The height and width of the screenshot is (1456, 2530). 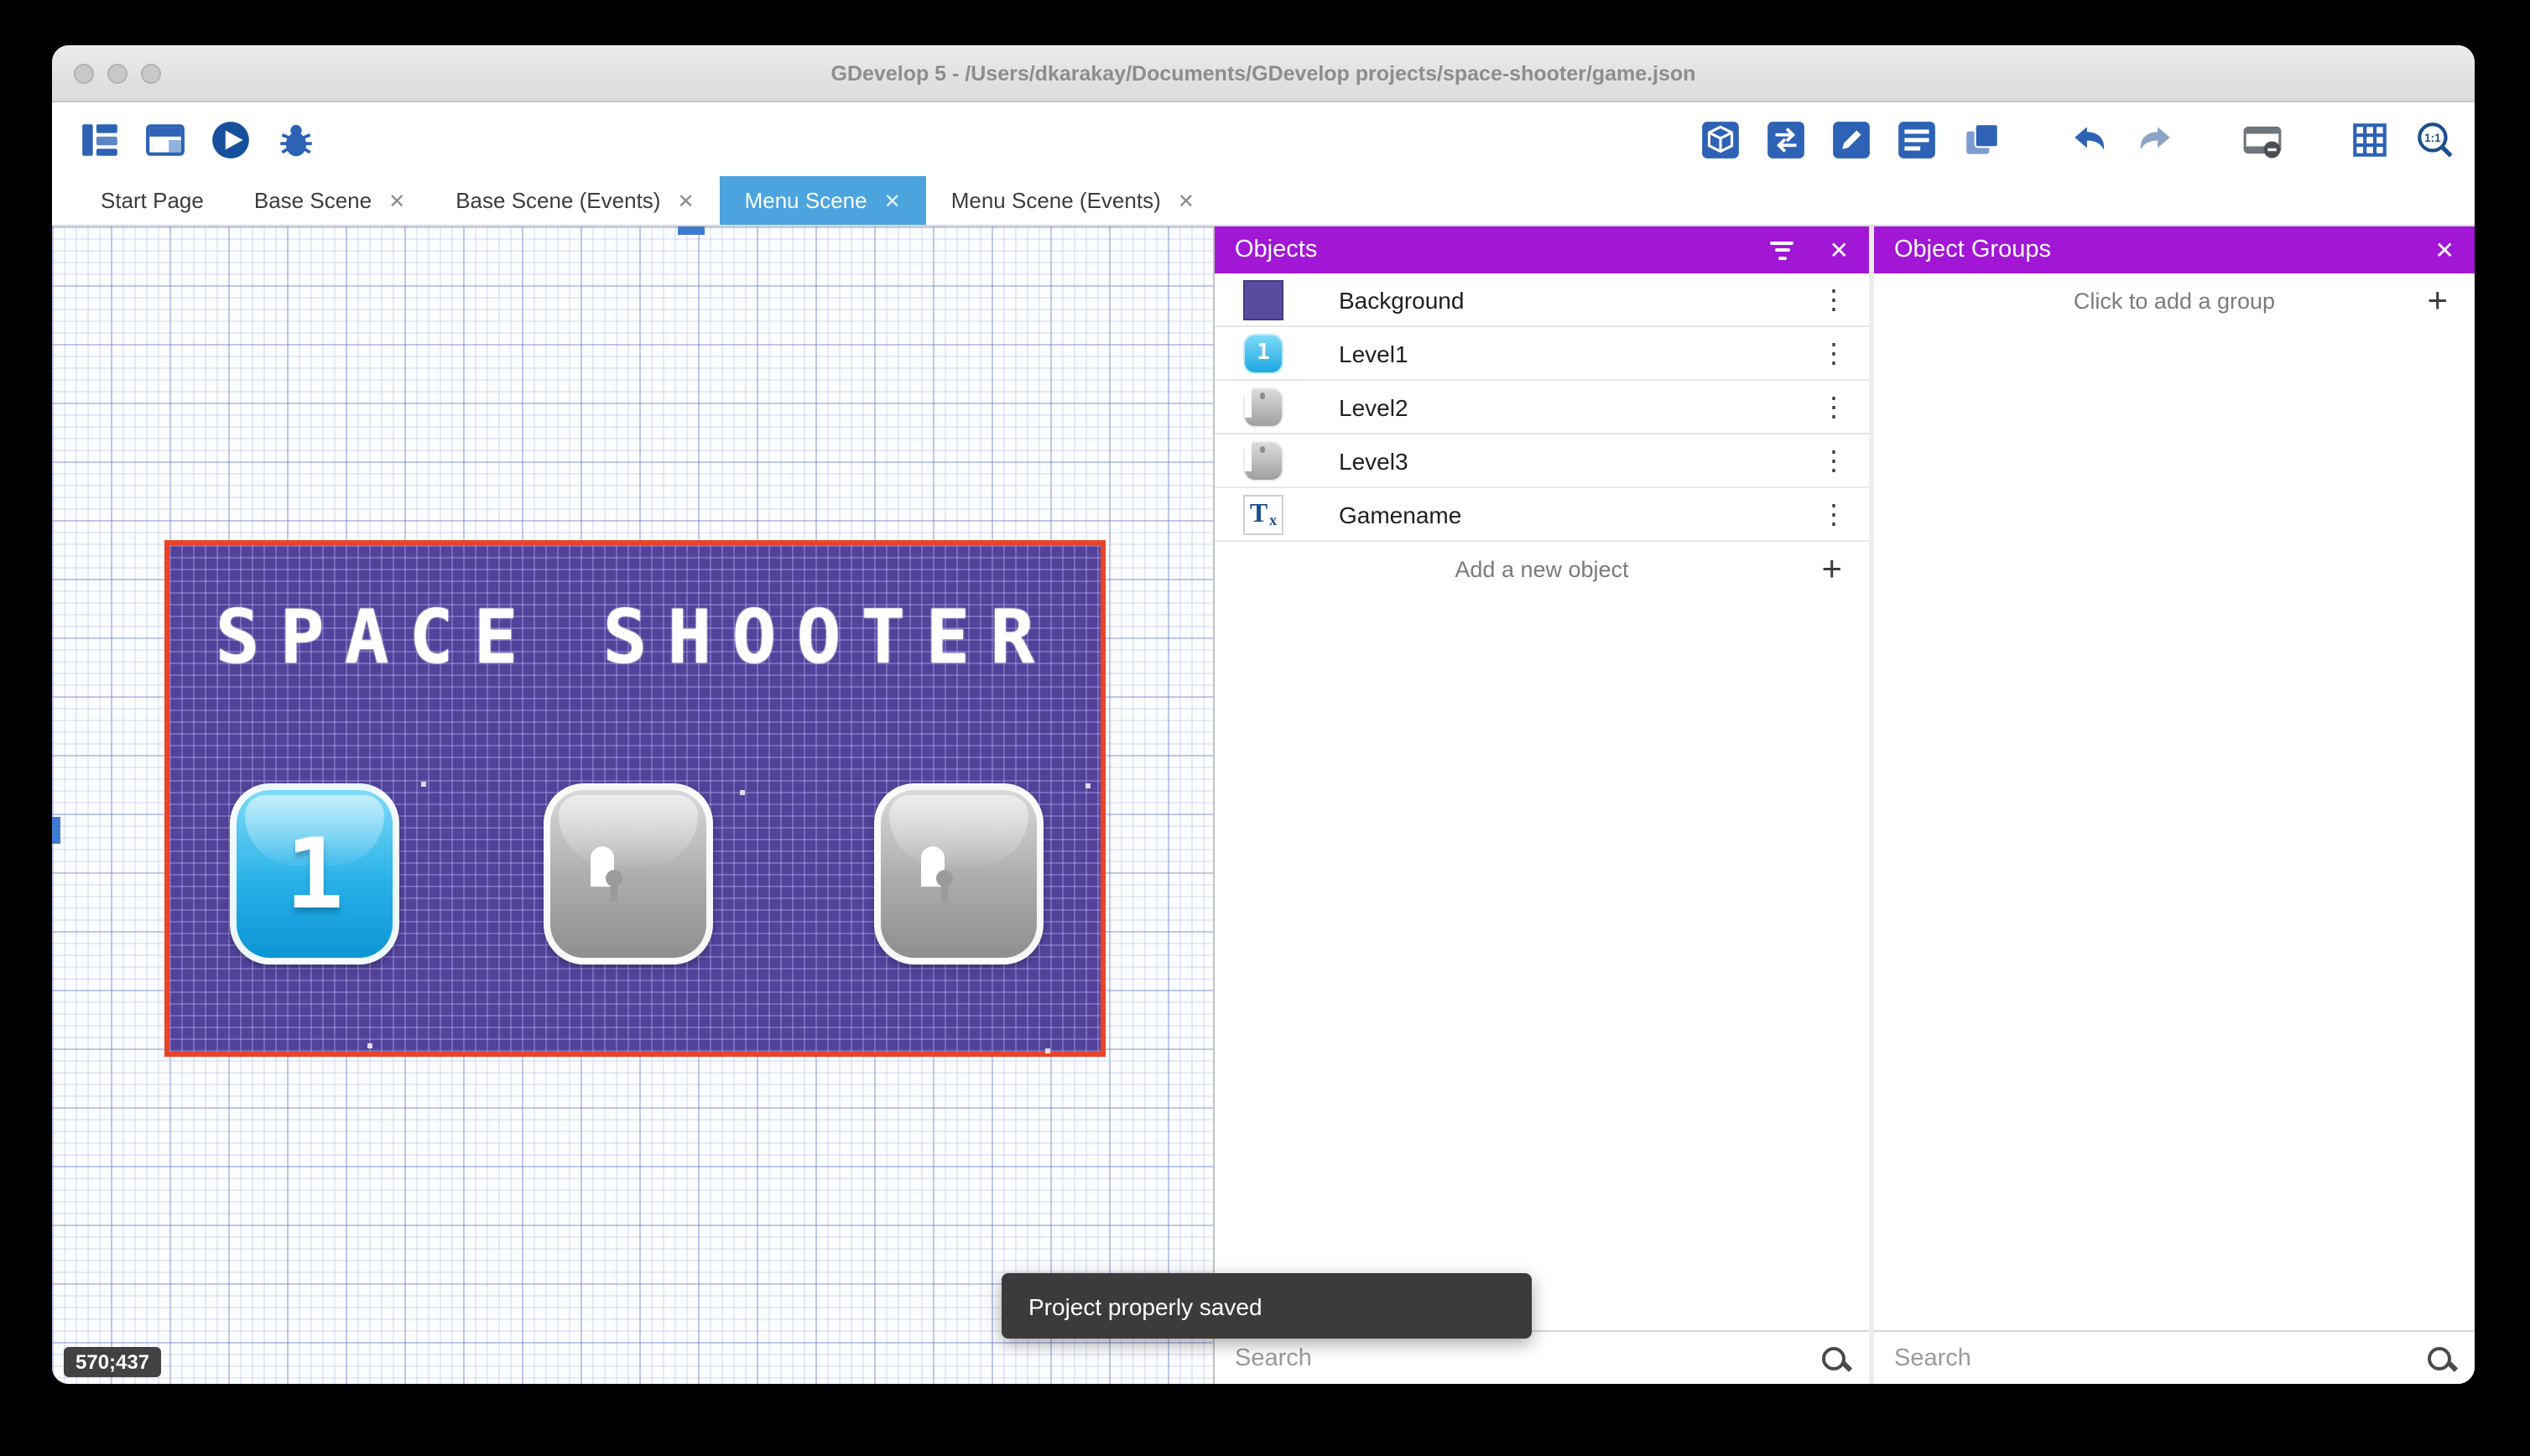 What do you see at coordinates (2445, 250) in the screenshot?
I see `close-object-groups-panel-button: ✕` at bounding box center [2445, 250].